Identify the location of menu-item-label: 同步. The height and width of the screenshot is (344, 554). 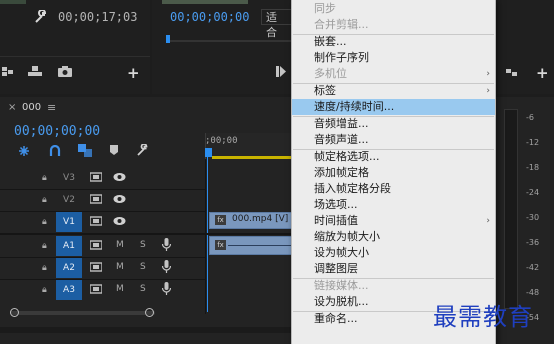
(325, 8).